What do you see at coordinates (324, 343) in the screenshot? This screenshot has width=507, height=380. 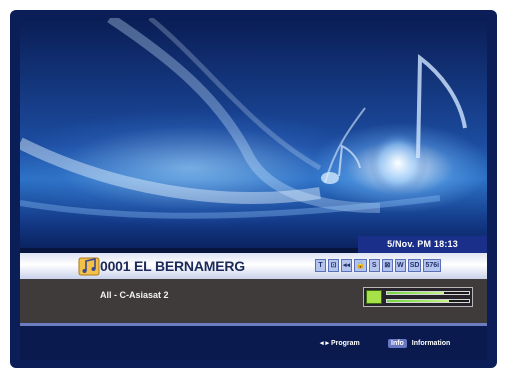 I see `left-right-arrows-icon: ◂ ▸` at bounding box center [324, 343].